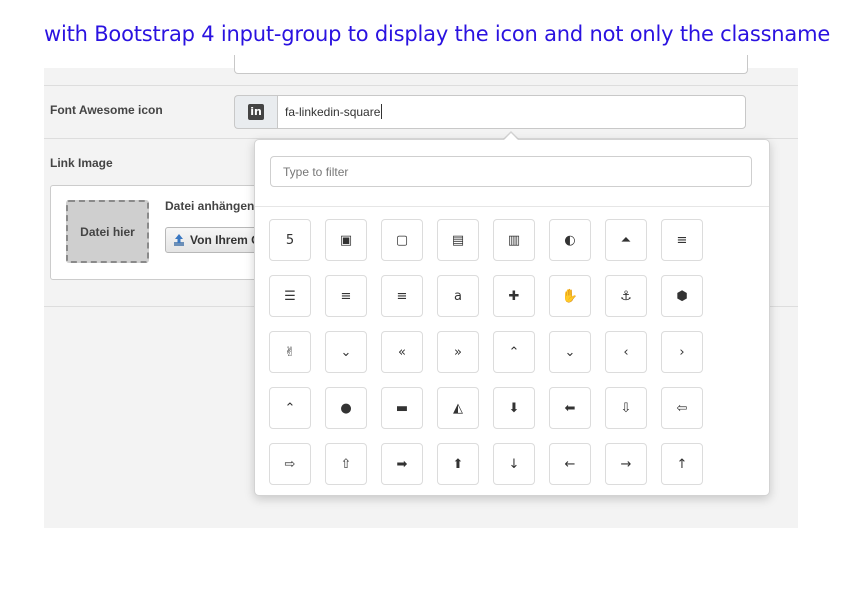 The image size is (842, 596). What do you see at coordinates (511, 112) in the screenshot?
I see `icon-classname-input: fa-linkedin-square` at bounding box center [511, 112].